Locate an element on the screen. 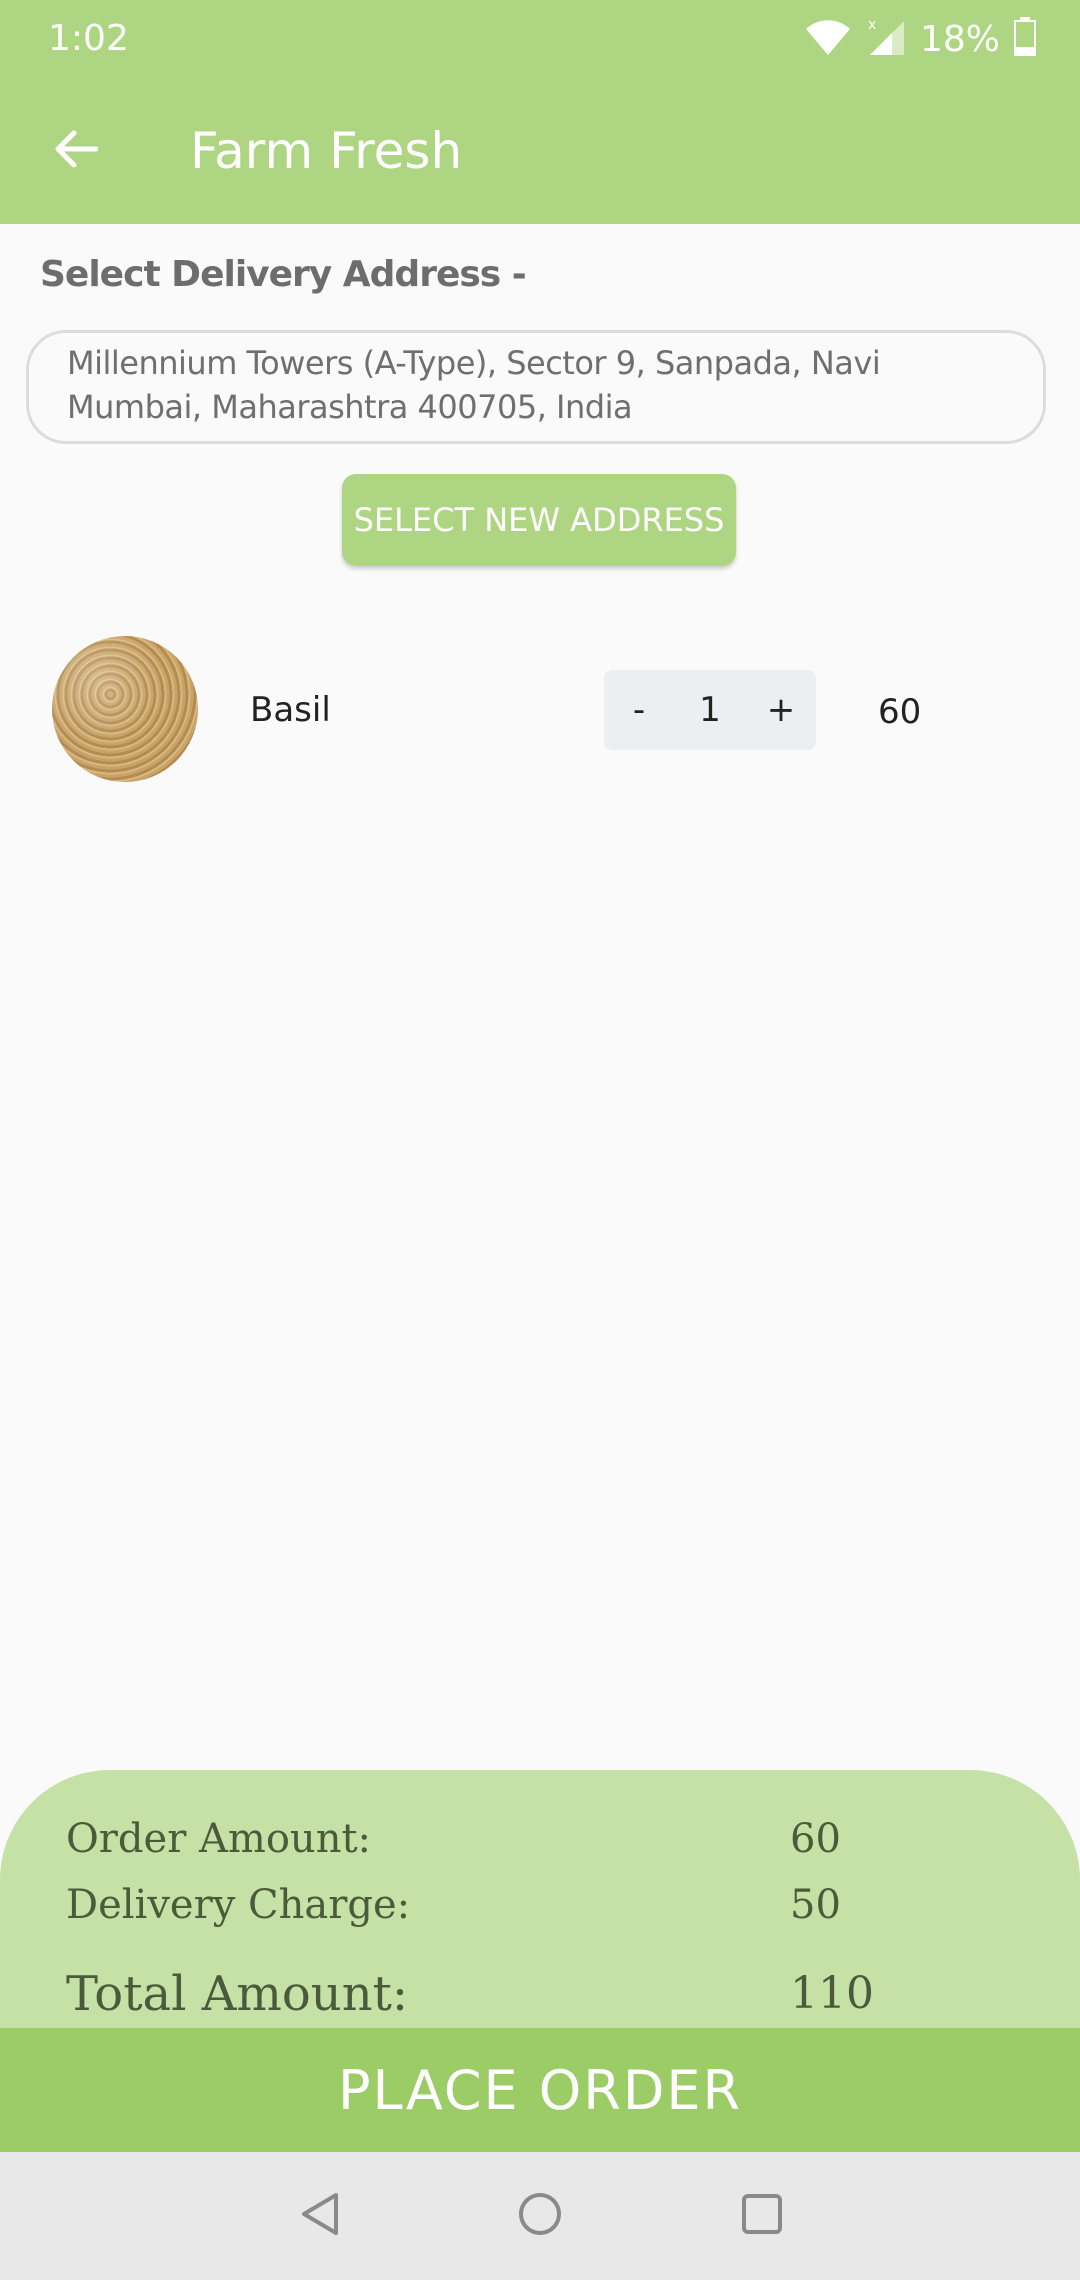 The width and height of the screenshot is (1080, 2280). select-new-address-button: SELECT NEW ADDRESS is located at coordinates (539, 520).